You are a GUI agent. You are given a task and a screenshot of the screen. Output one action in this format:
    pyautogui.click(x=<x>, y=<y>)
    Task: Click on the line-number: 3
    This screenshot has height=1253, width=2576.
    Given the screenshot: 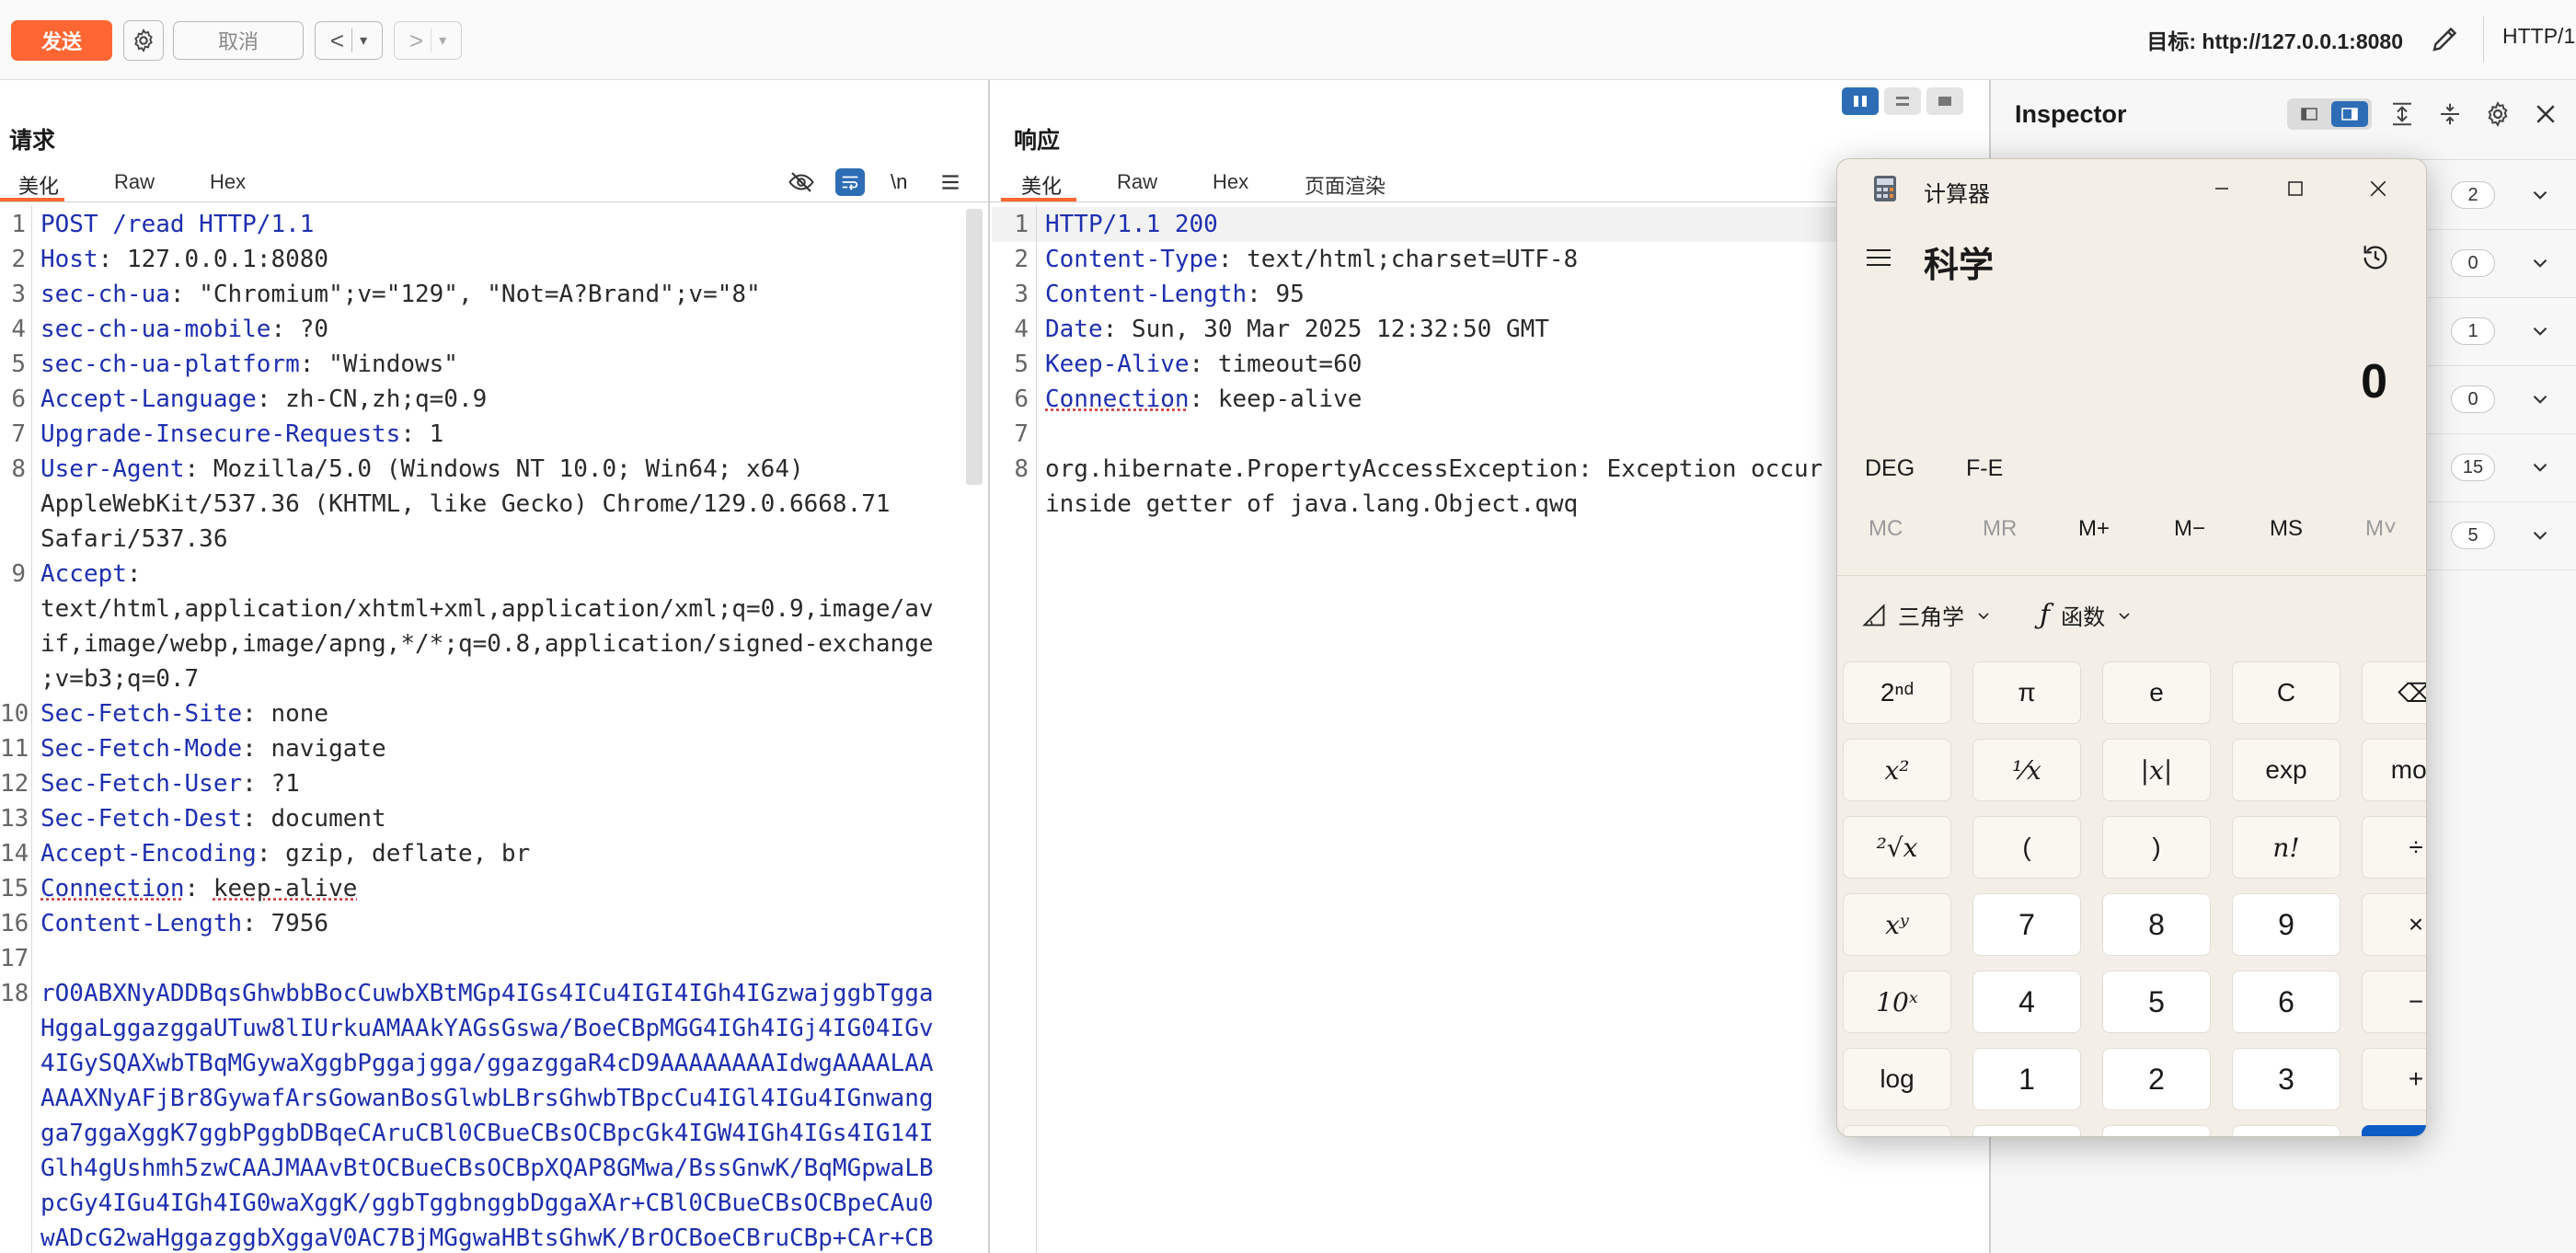 What is the action you would take?
    pyautogui.click(x=1021, y=295)
    